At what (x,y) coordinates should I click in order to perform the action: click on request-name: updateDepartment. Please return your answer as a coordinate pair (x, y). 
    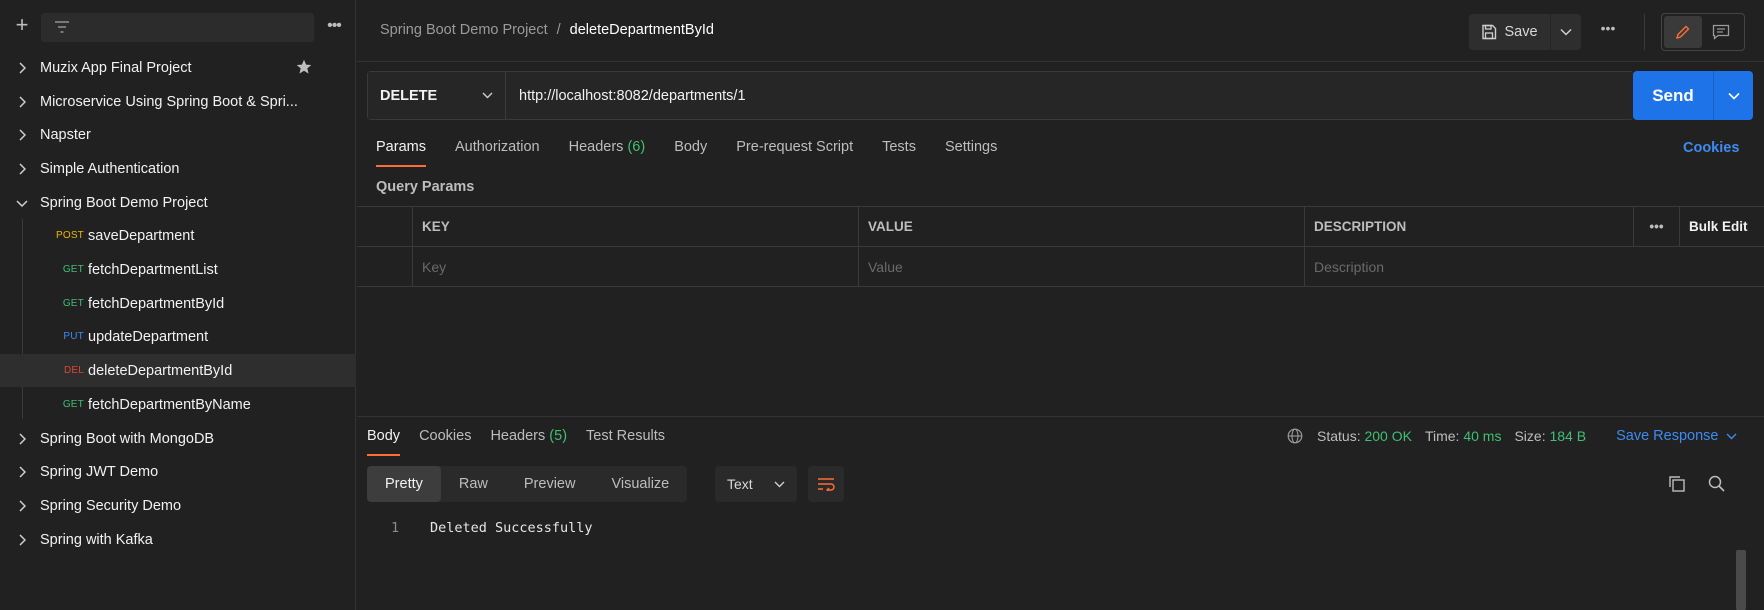
    Looking at the image, I should click on (148, 336).